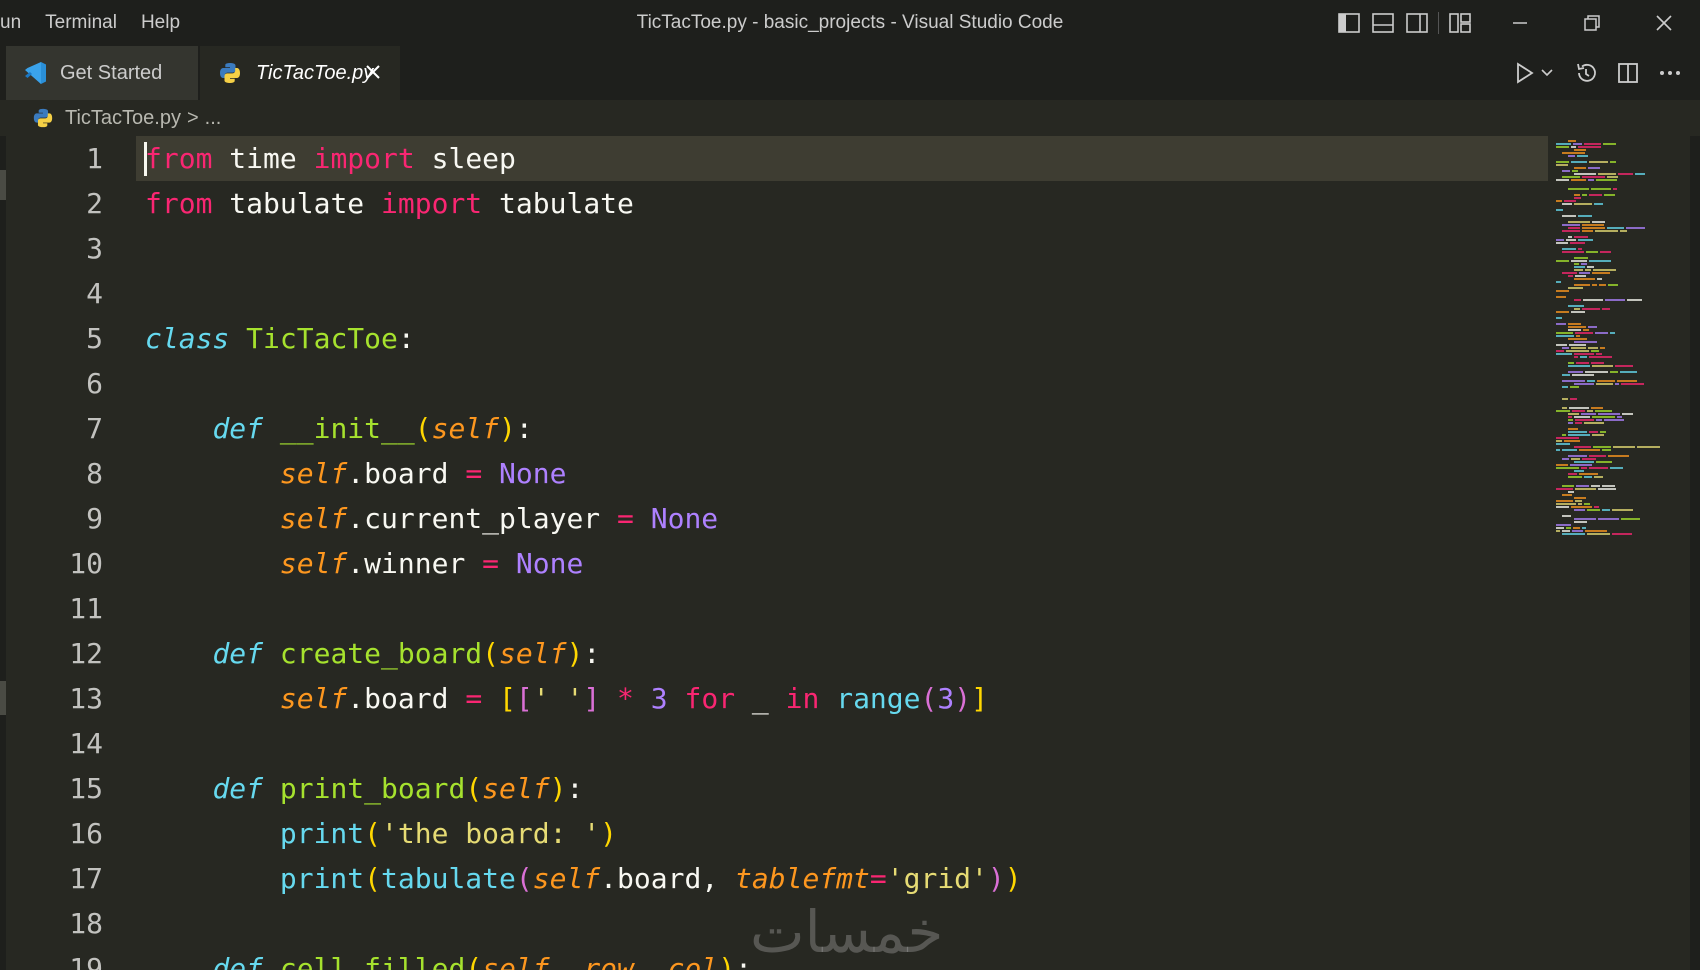 This screenshot has width=1700, height=970. What do you see at coordinates (774, 743) in the screenshot?
I see `code-line: 14` at bounding box center [774, 743].